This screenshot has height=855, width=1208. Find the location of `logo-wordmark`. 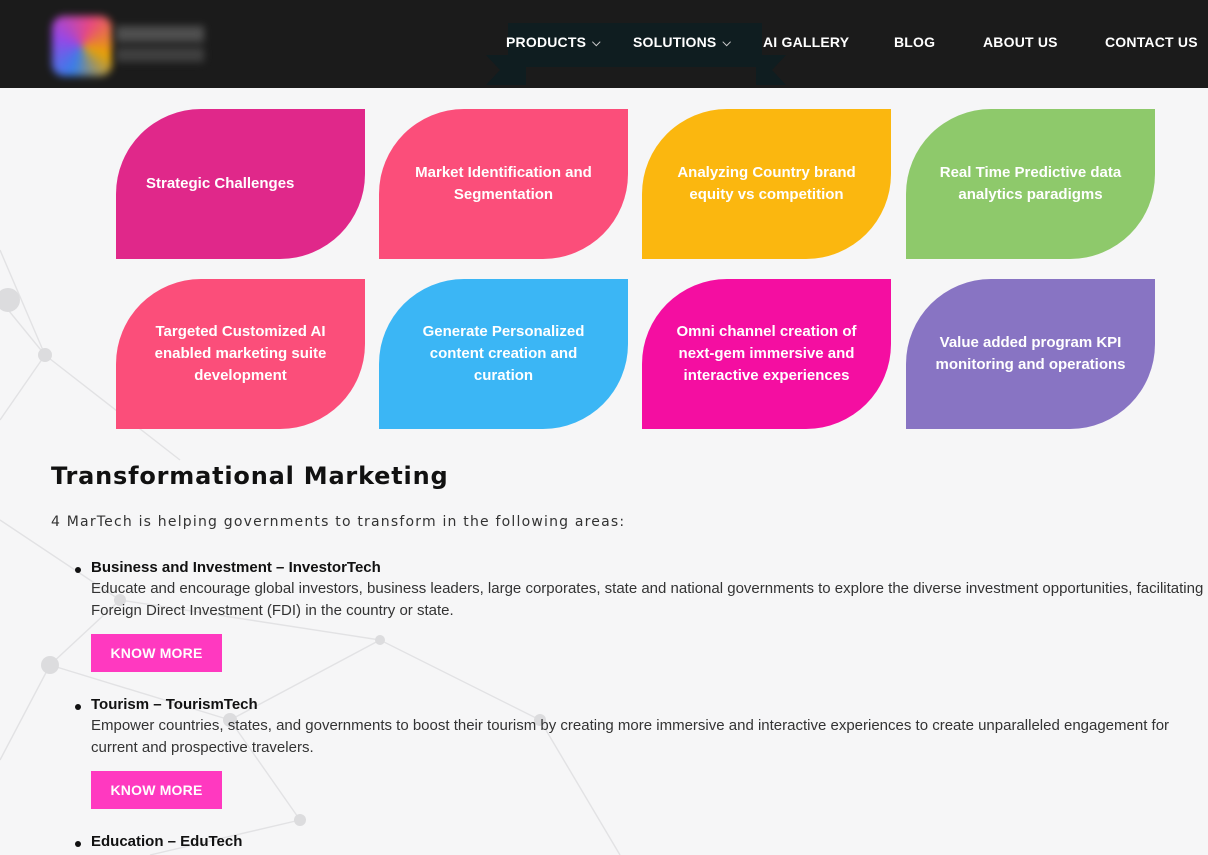

logo-wordmark is located at coordinates (160, 44).